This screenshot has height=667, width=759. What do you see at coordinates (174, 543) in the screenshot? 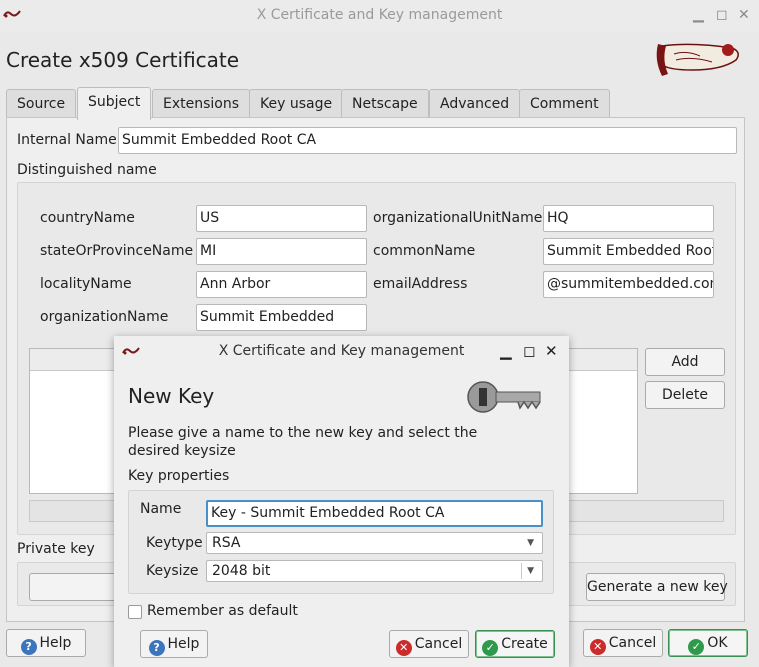
I see `keytype-label: Keytype` at bounding box center [174, 543].